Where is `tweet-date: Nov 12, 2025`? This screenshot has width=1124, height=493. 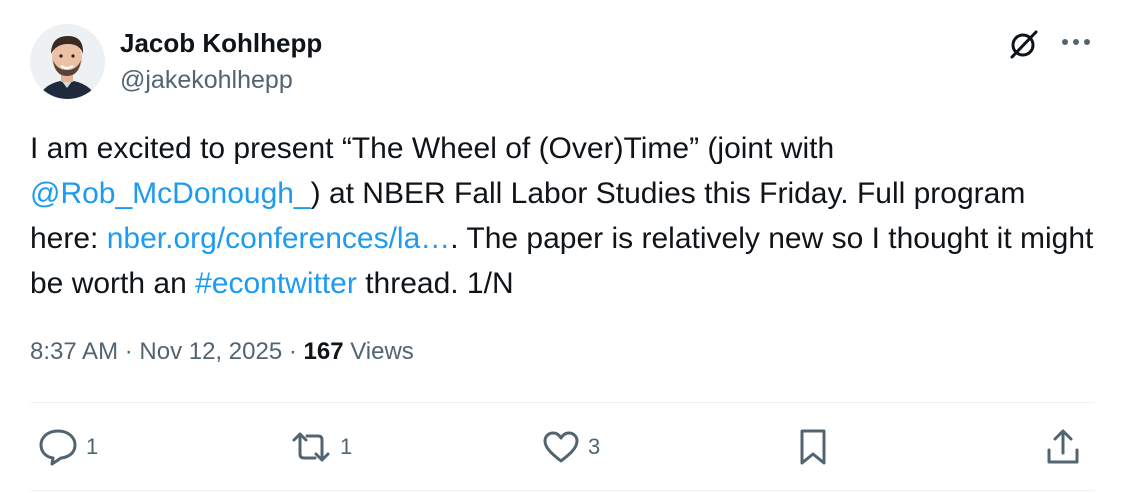 tweet-date: Nov 12, 2025 is located at coordinates (210, 351).